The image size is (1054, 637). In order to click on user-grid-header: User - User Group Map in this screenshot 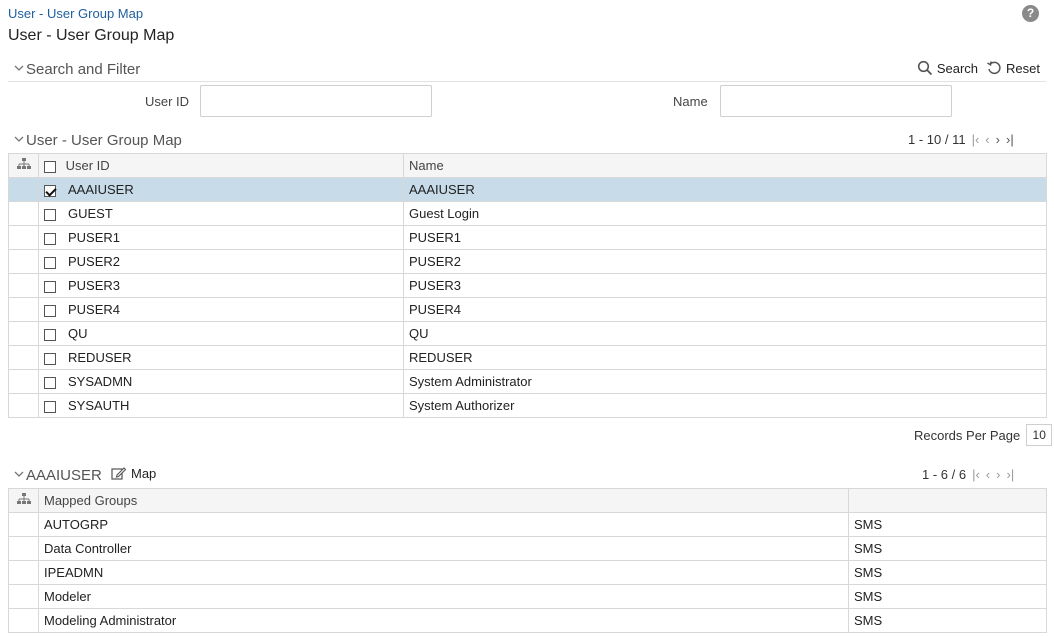, I will do `click(527, 142)`.